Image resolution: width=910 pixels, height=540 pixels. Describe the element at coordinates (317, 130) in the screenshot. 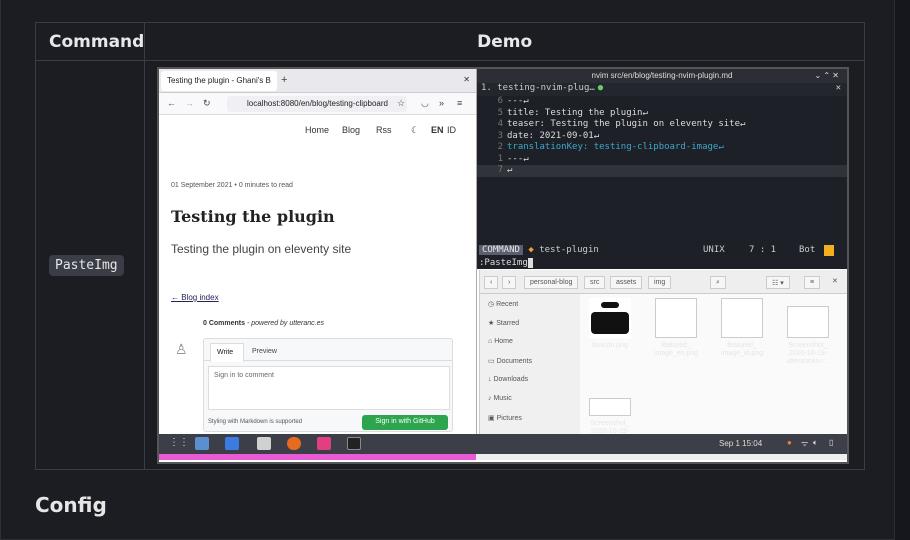

I see `nav-home: Home` at that location.